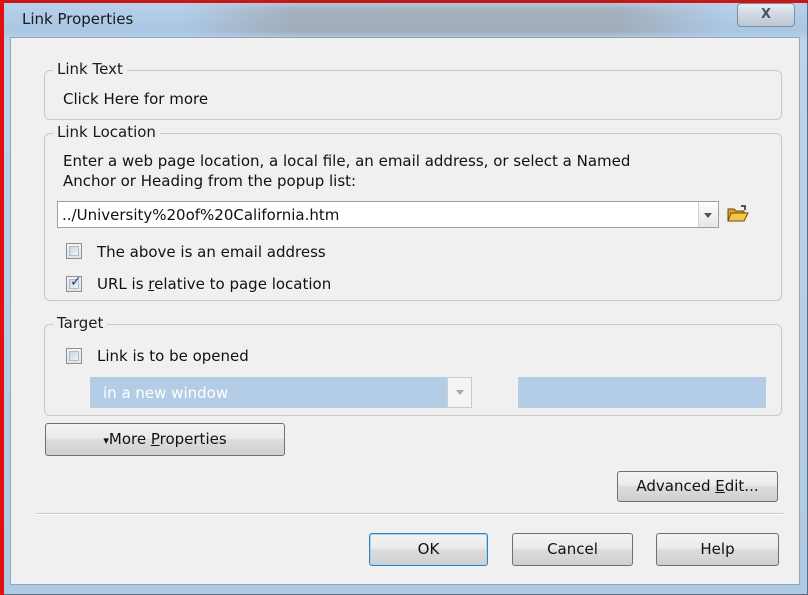  Describe the element at coordinates (80, 323) in the screenshot. I see `target-legend: Target` at that location.